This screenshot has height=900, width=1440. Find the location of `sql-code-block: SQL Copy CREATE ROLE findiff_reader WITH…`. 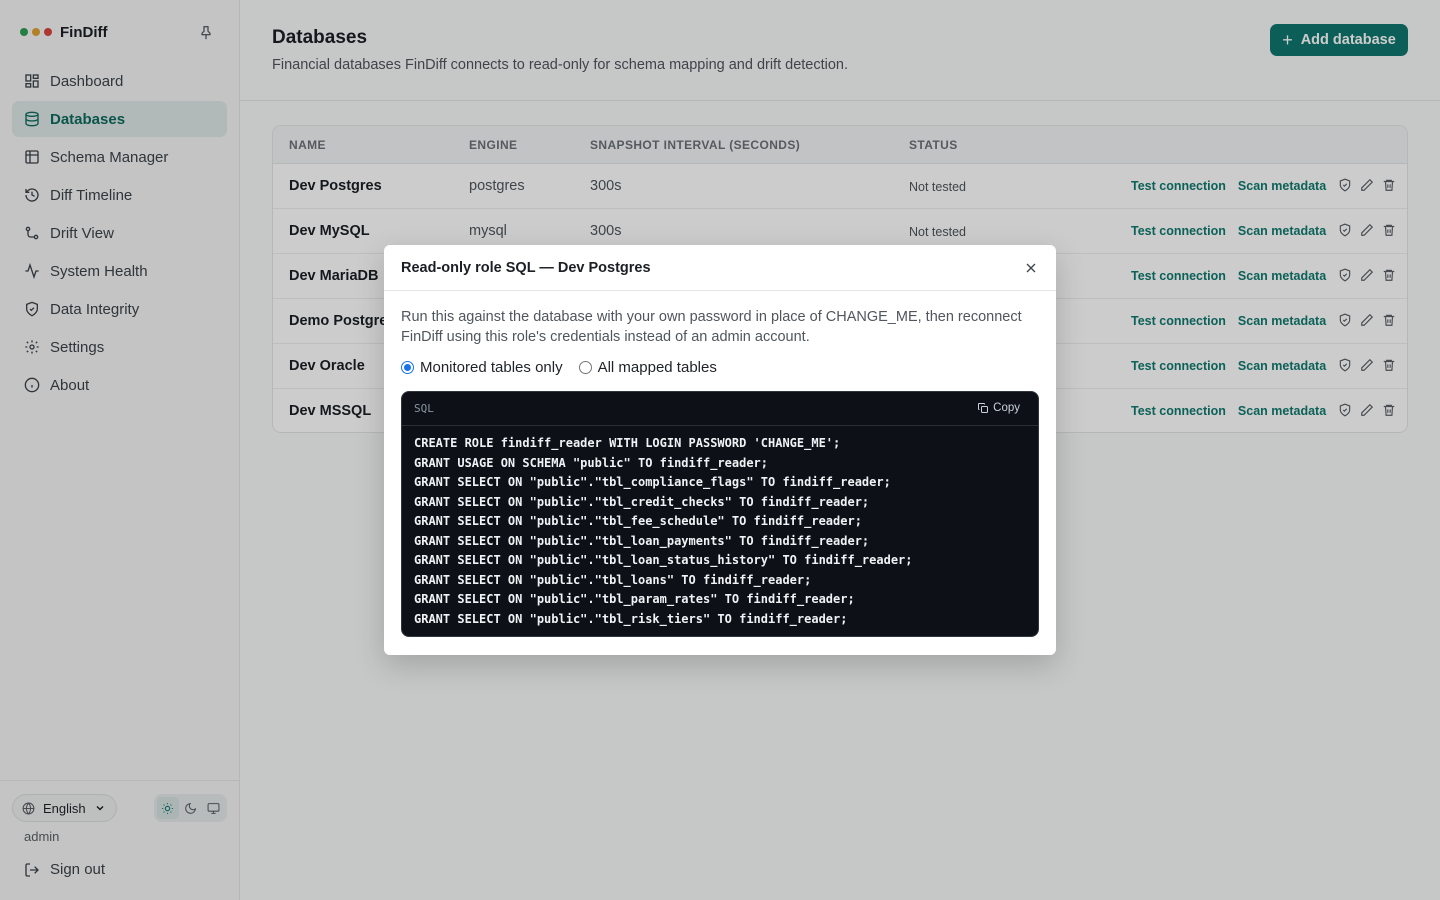

sql-code-block: SQL Copy CREATE ROLE findiff_reader WITH… is located at coordinates (720, 514).